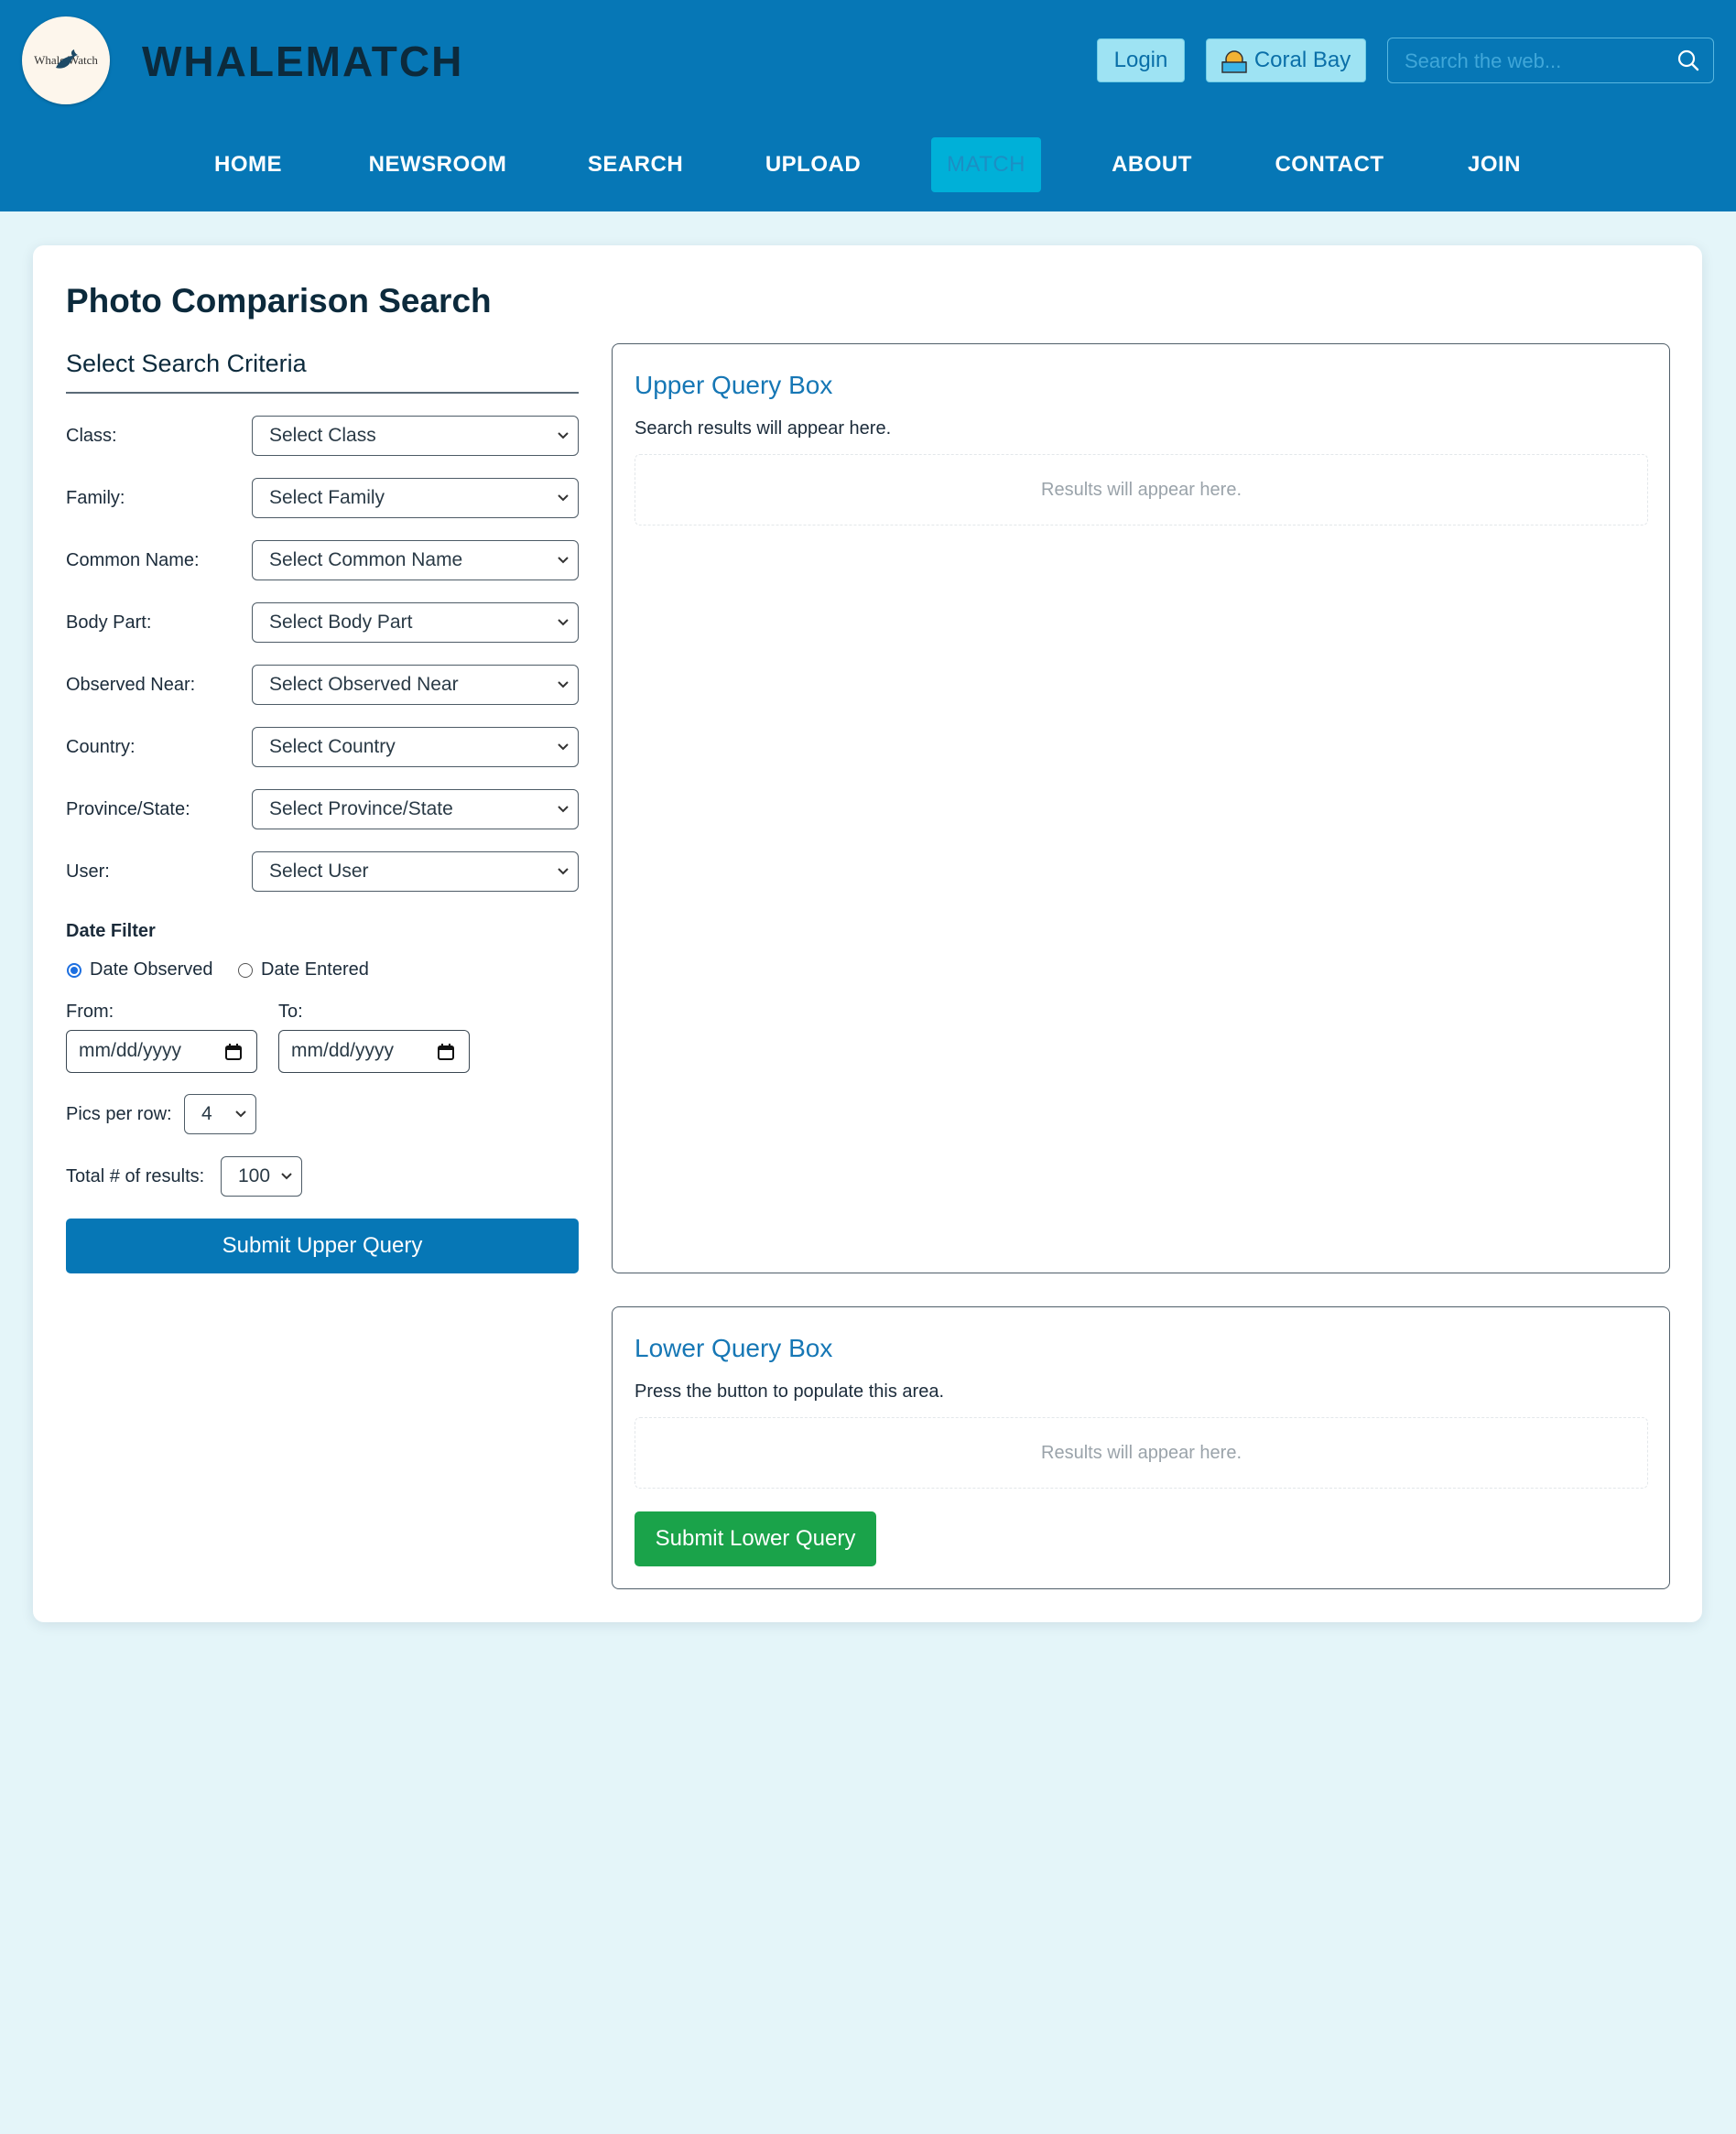 This screenshot has width=1736, height=2134. What do you see at coordinates (131, 685) in the screenshot?
I see `observed-near-label: Observed Near:` at bounding box center [131, 685].